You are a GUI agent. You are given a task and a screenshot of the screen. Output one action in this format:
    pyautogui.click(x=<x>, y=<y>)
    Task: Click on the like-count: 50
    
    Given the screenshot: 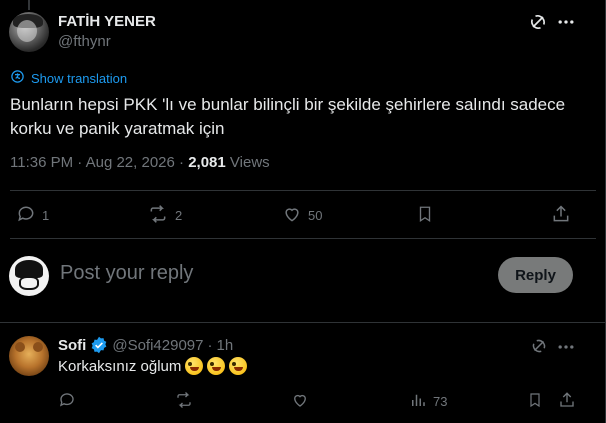 What is the action you would take?
    pyautogui.click(x=315, y=215)
    